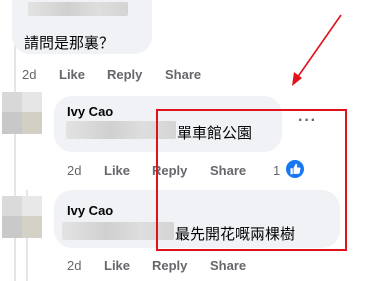 The image size is (391, 281). Describe the element at coordinates (317, 50) in the screenshot. I see `annotation-arrow-icon` at that location.